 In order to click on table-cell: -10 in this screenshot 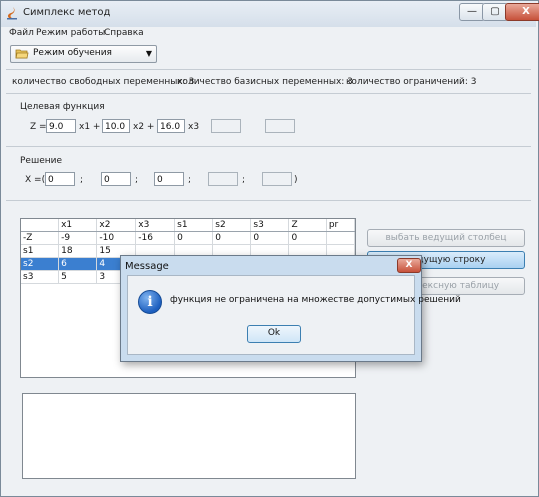, I will do `click(116, 238)`.